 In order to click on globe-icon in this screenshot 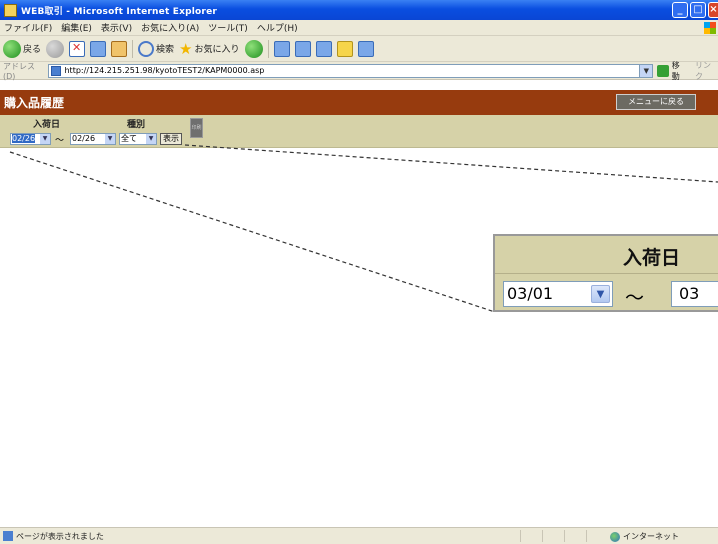, I will do `click(615, 536)`.